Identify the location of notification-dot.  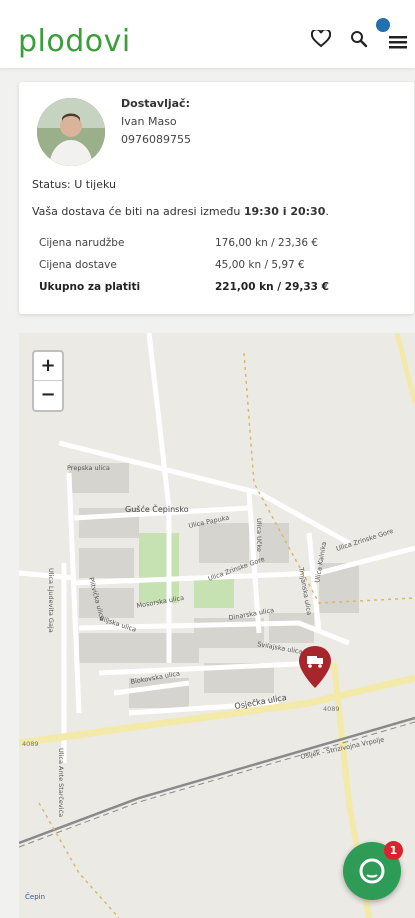
(383, 25).